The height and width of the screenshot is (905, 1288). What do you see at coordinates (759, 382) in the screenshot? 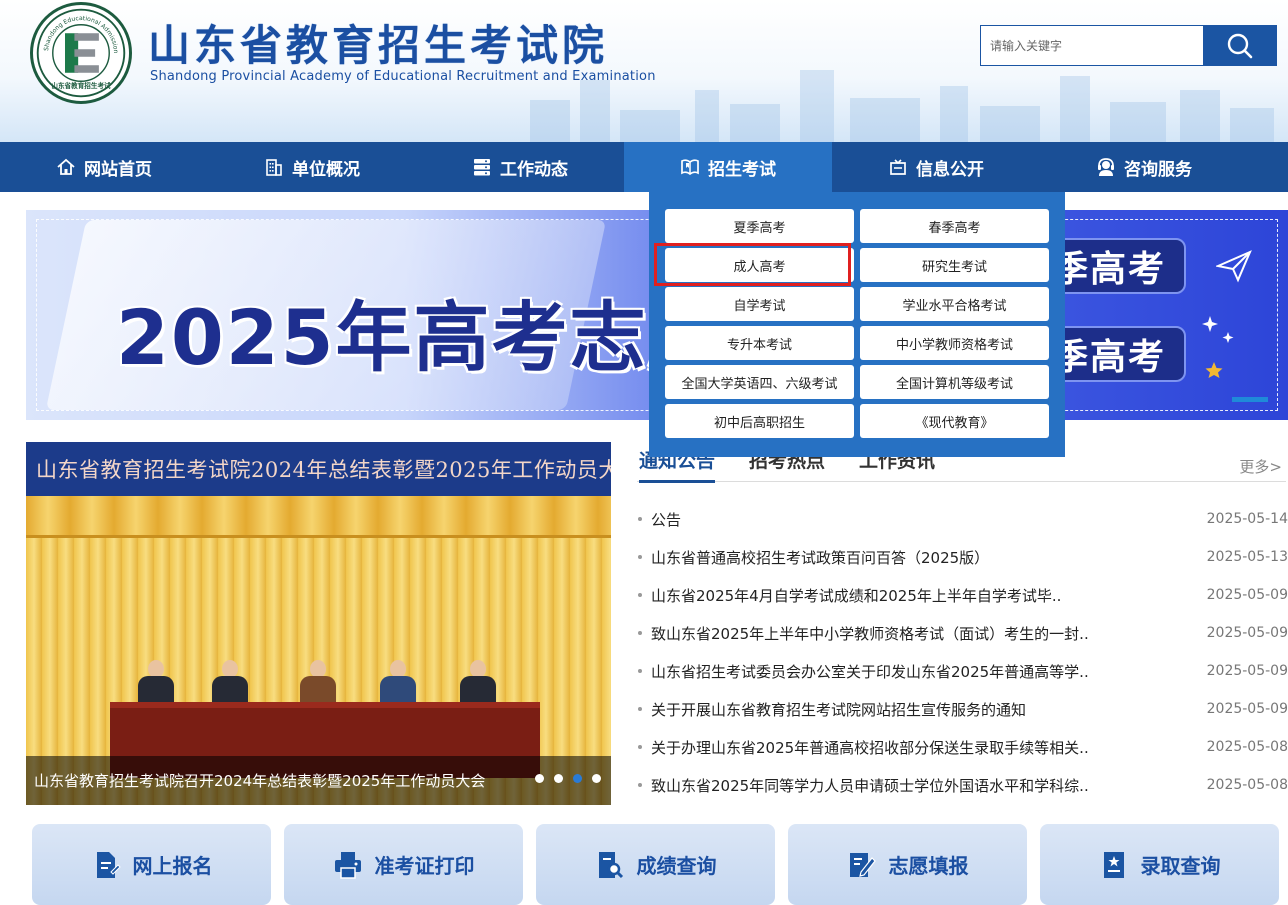
I see `dropdown-item-cet-exam: 全国大学英语四、六级考试` at bounding box center [759, 382].